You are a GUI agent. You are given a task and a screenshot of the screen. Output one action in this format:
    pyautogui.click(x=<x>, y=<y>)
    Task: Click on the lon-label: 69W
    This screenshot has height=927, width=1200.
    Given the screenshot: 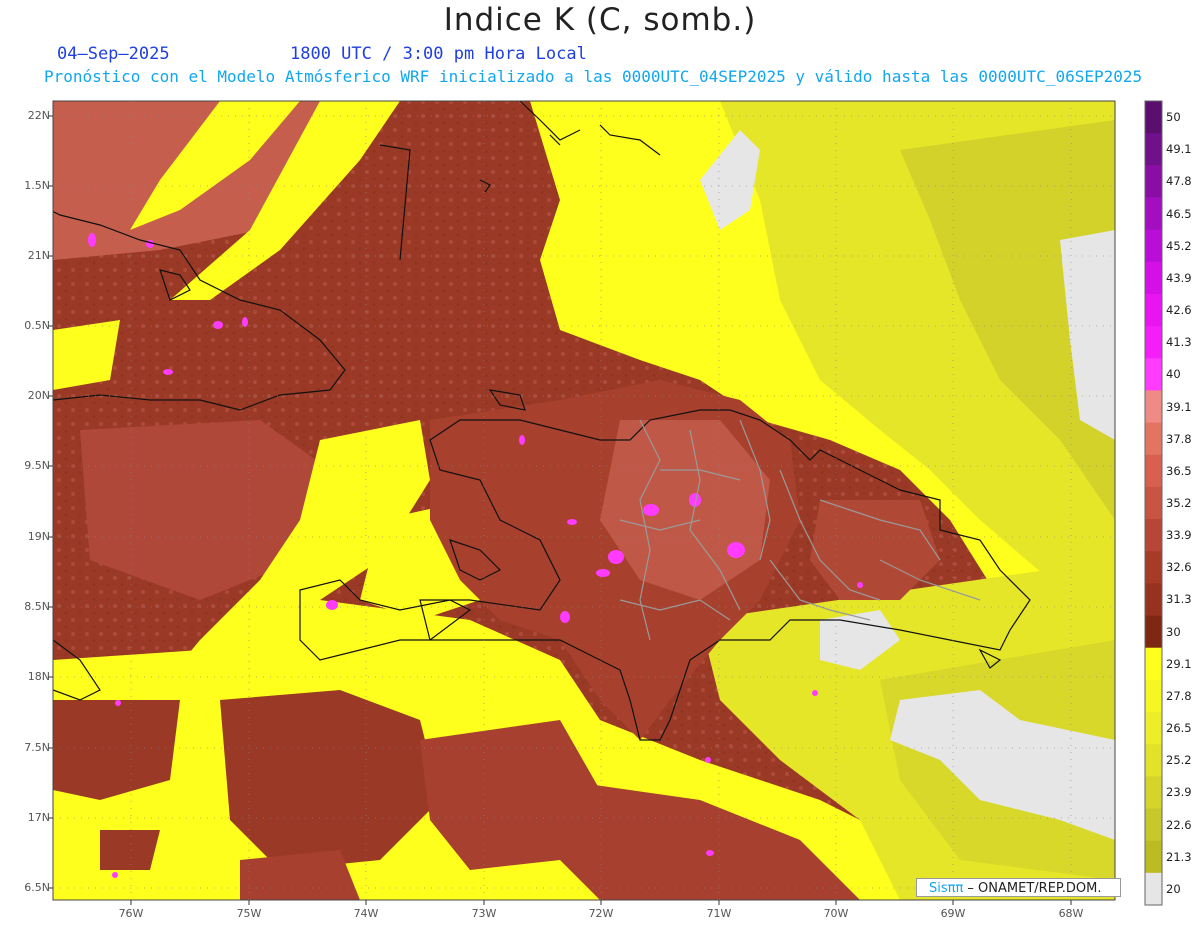 What is the action you would take?
    pyautogui.click(x=953, y=913)
    